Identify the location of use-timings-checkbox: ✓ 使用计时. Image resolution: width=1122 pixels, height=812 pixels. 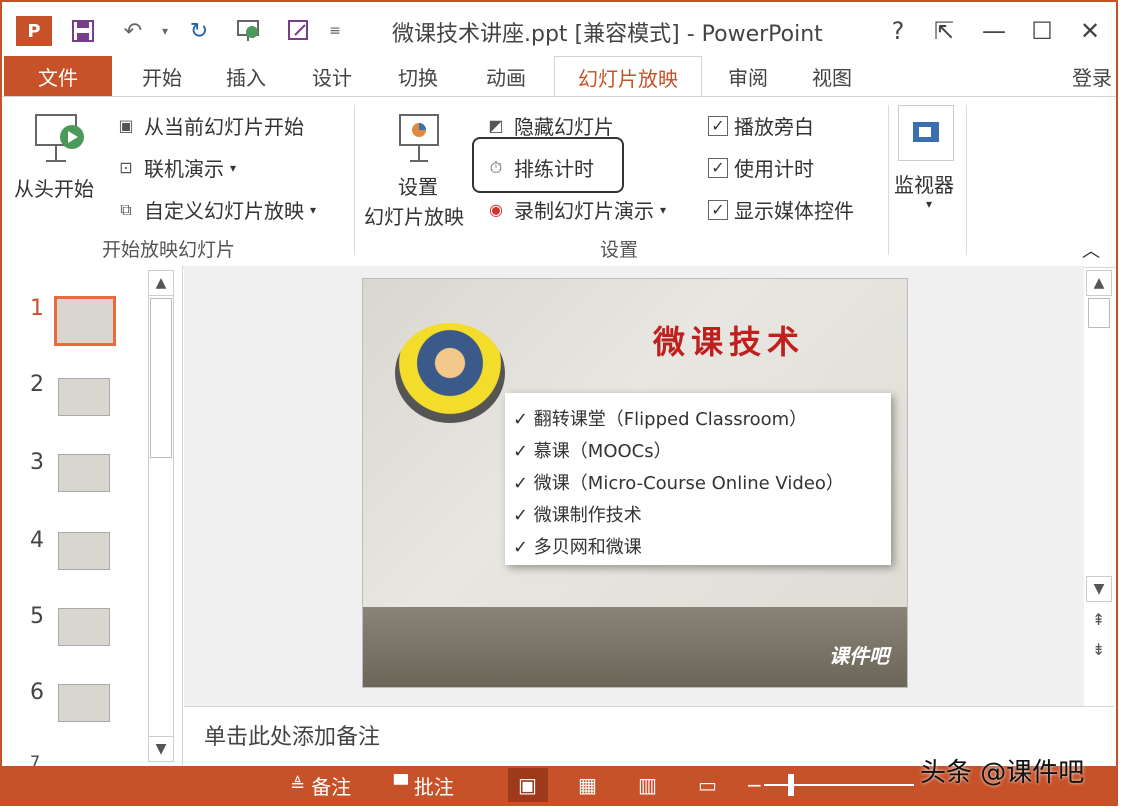
(761, 167).